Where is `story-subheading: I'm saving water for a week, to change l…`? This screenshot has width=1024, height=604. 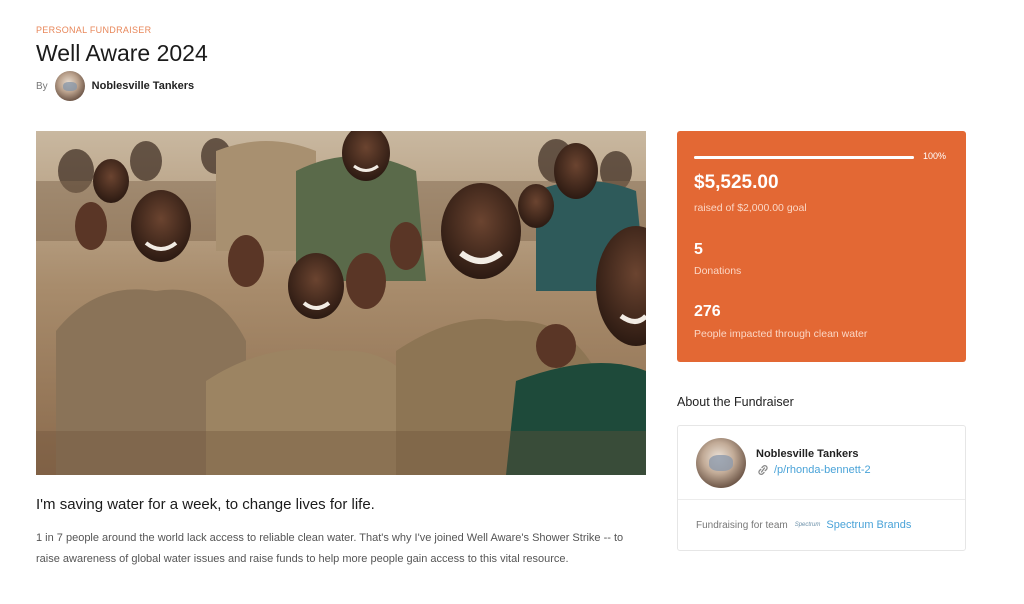 story-subheading: I'm saving water for a week, to change l… is located at coordinates (205, 504).